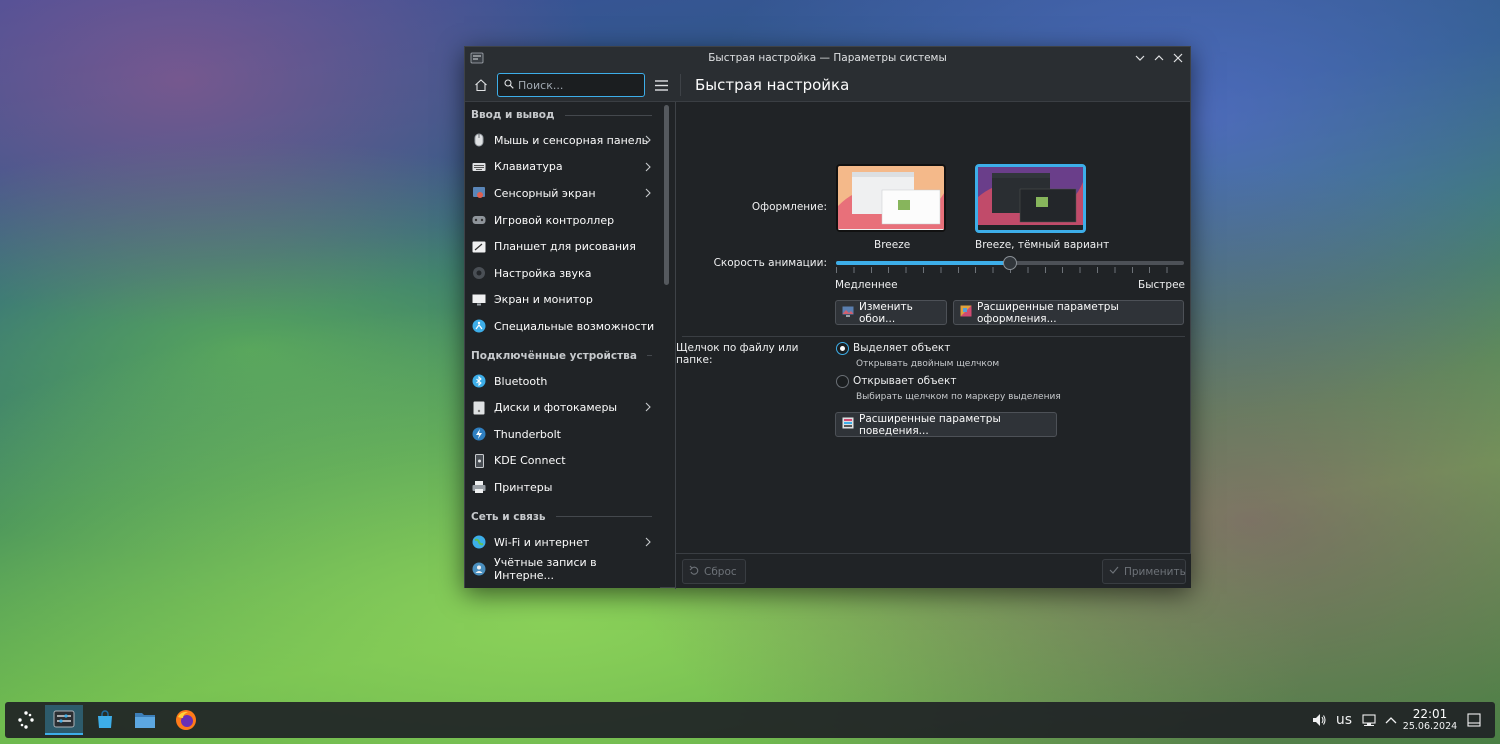 The height and width of the screenshot is (744, 1500). Describe the element at coordinates (562, 246) in the screenshot. I see `sidebar-item-drawing-tablet: Планшет для рисования` at that location.